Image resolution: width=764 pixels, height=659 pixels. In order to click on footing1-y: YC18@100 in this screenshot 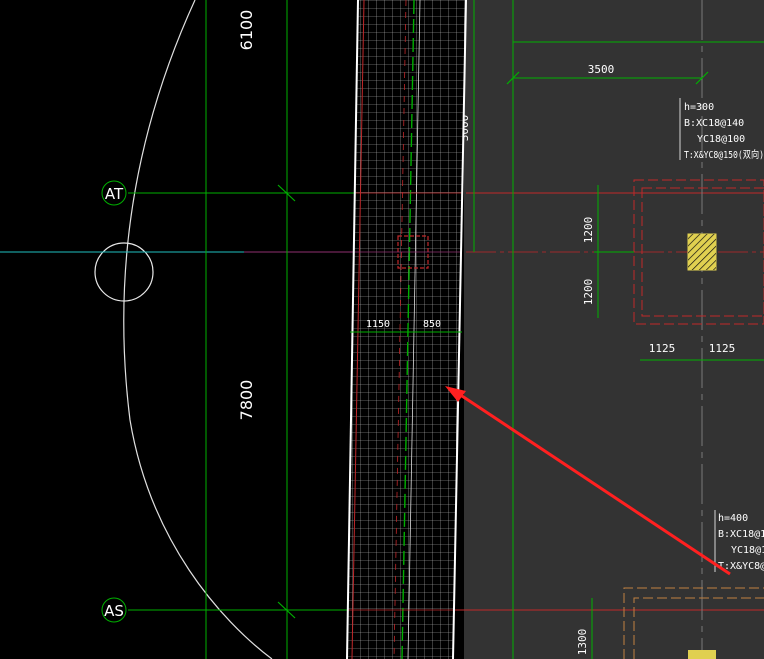, I will do `click(721, 139)`.